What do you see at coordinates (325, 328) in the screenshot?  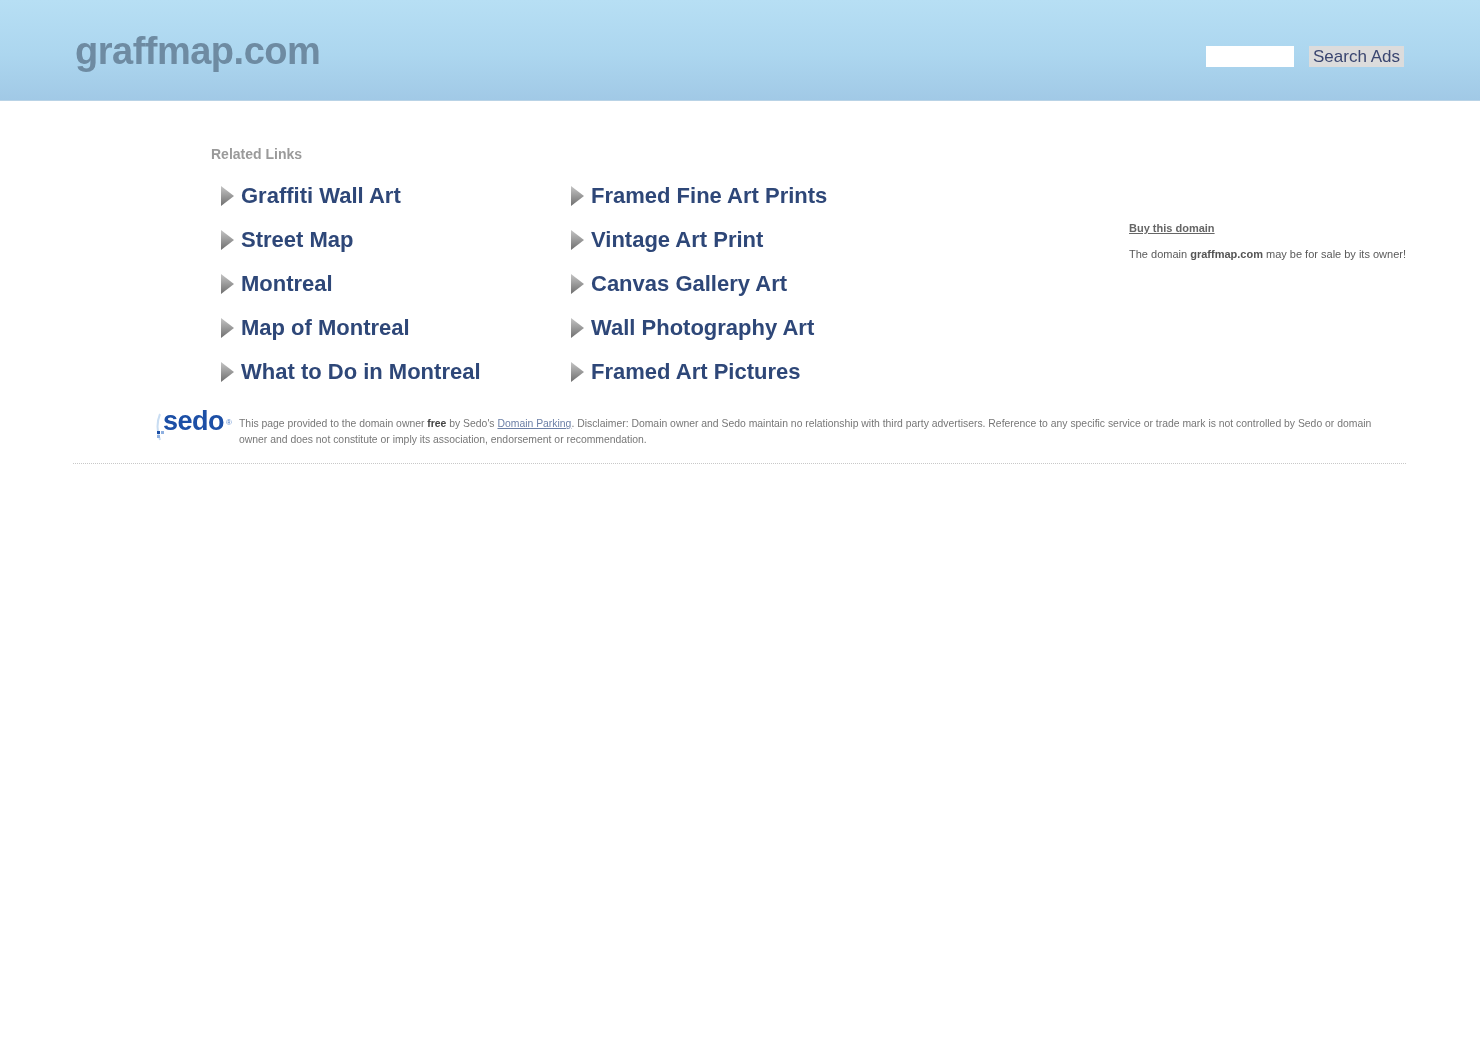 I see `related-link: Map of Montreal` at bounding box center [325, 328].